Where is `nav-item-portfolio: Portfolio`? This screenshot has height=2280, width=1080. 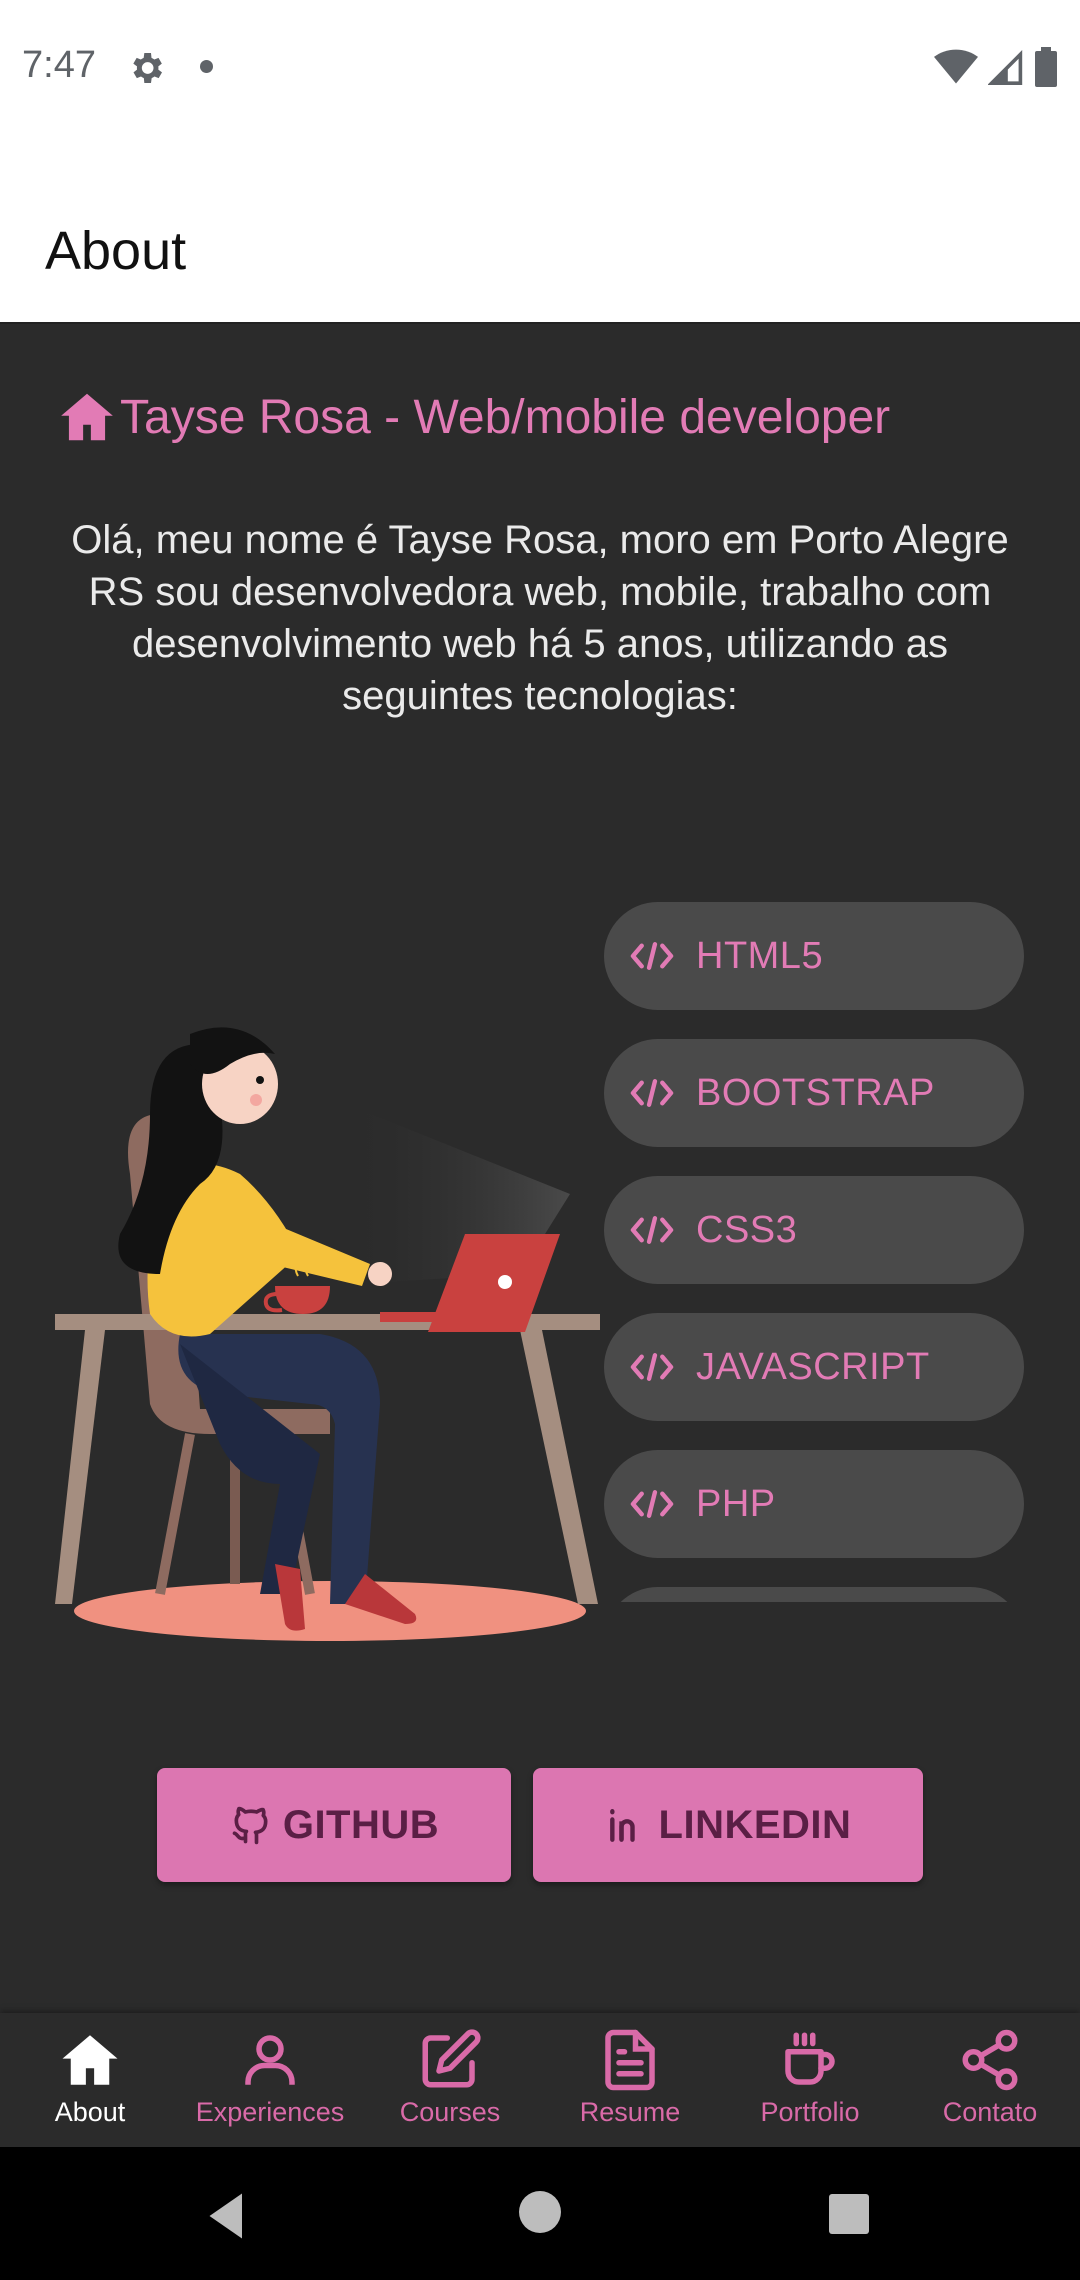
nav-item-portfolio: Portfolio is located at coordinates (810, 2080).